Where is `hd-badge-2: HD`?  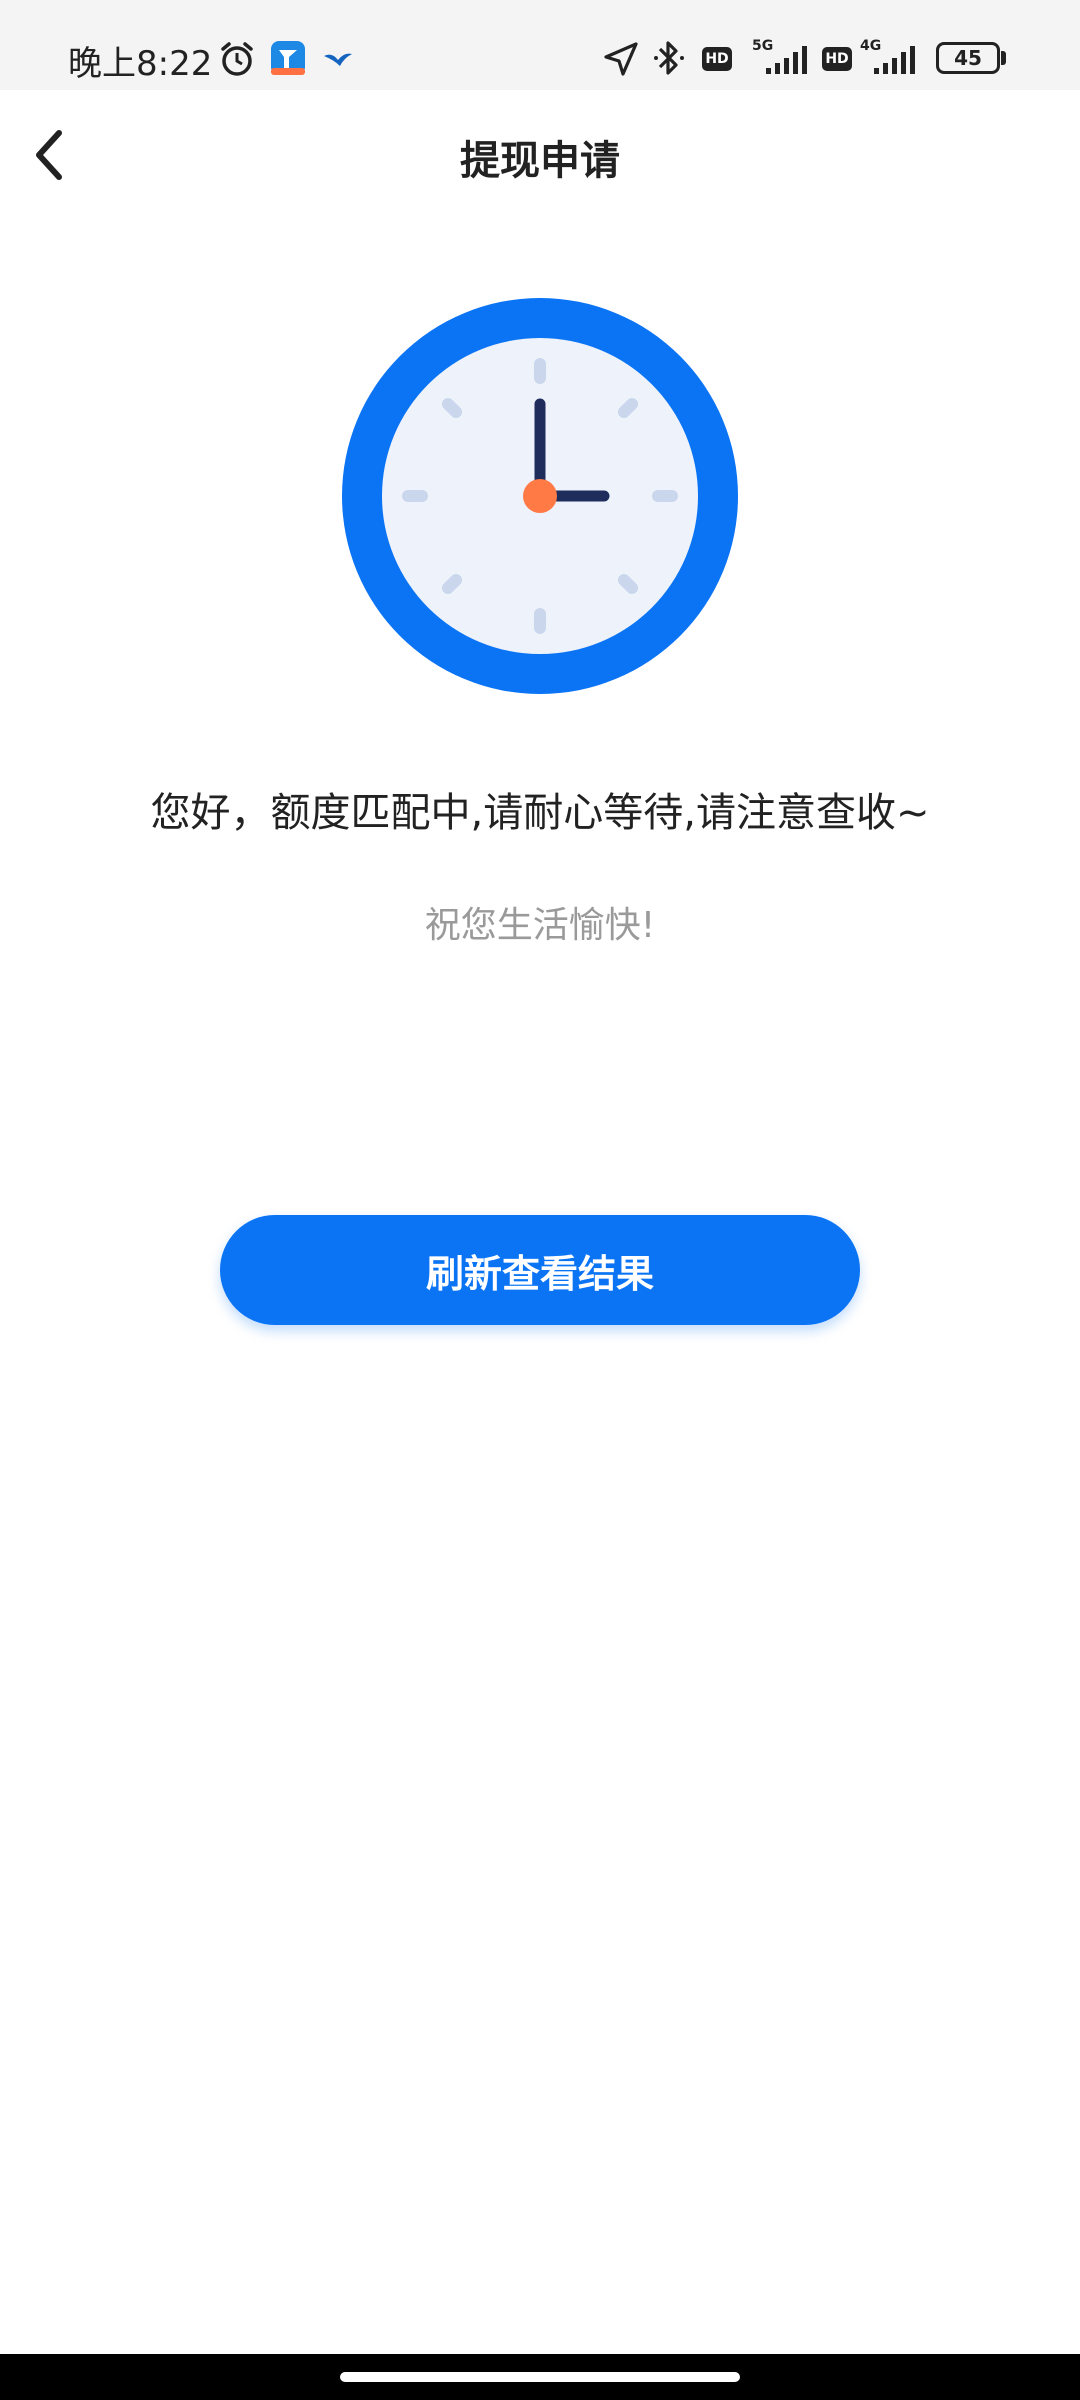 hd-badge-2: HD is located at coordinates (837, 59).